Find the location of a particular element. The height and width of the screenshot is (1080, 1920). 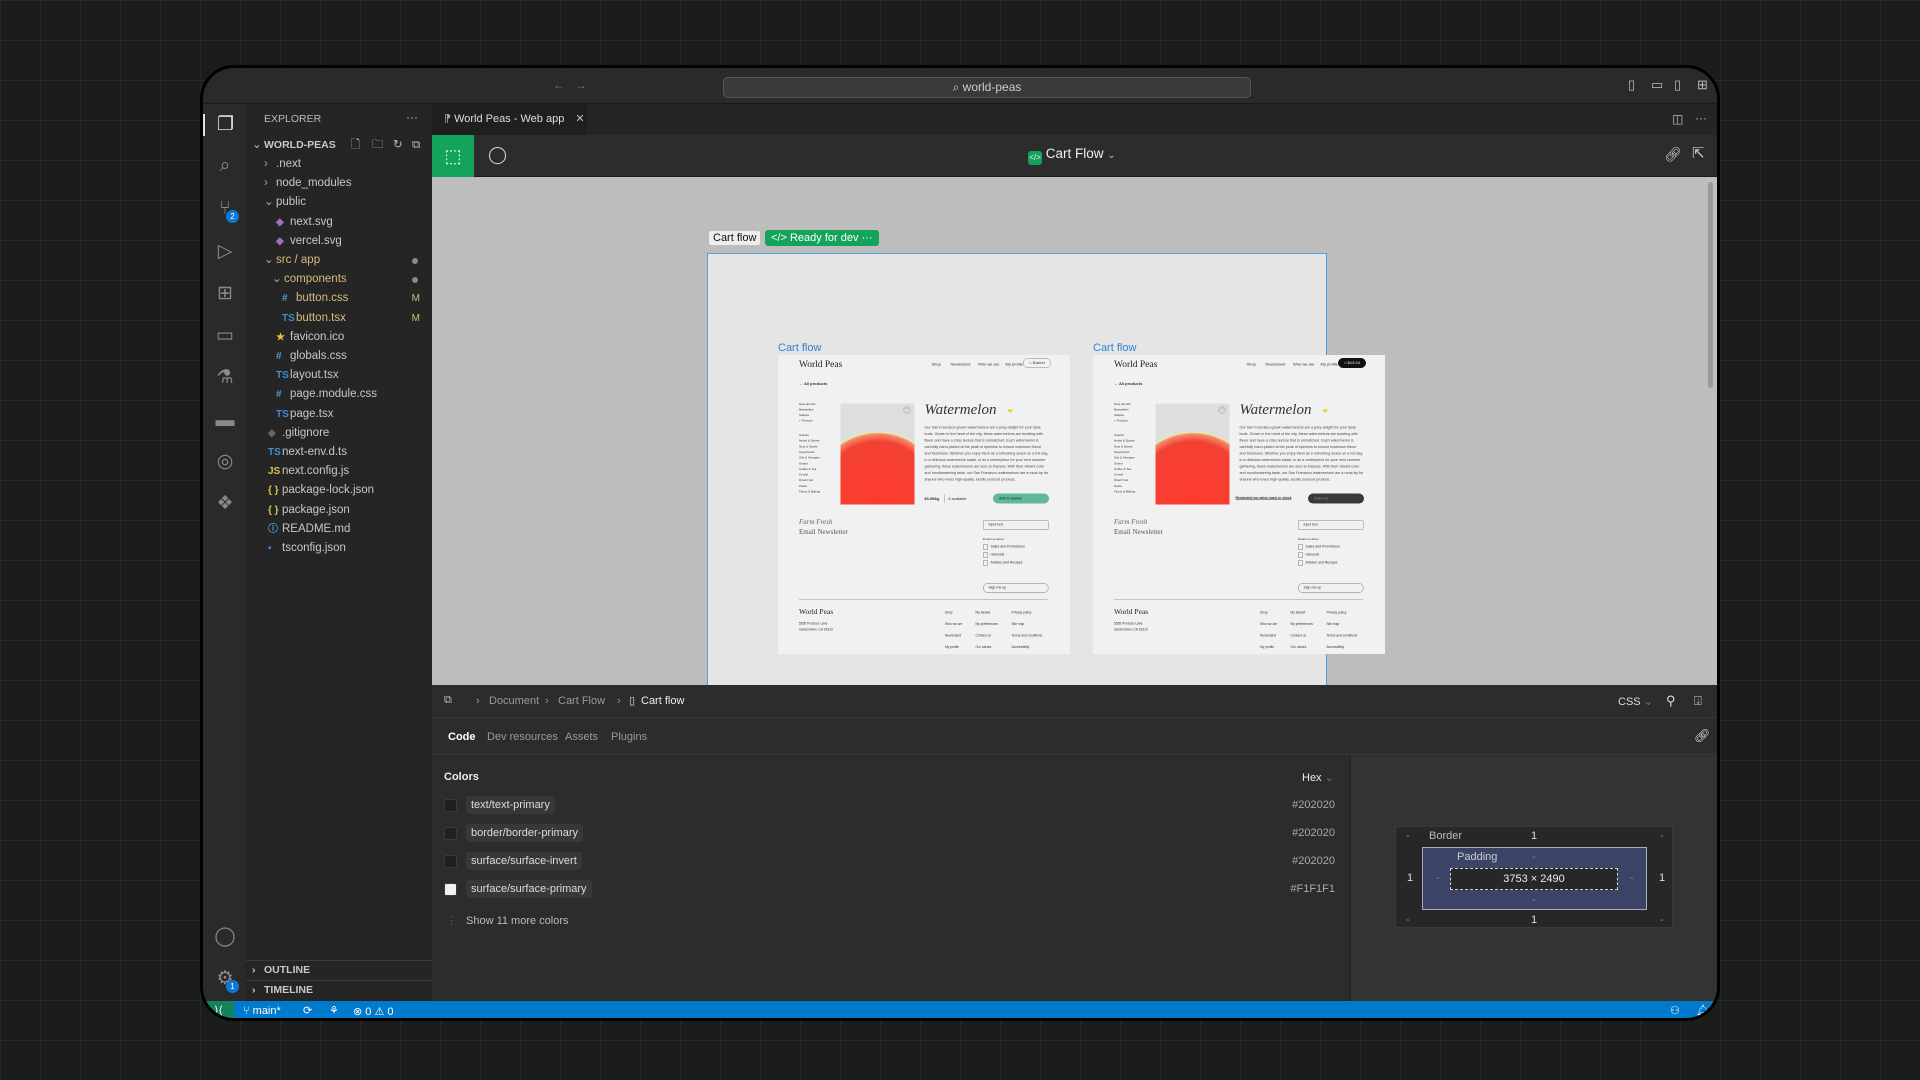

split-editor-icon: ◫ is located at coordinates (1677, 119).